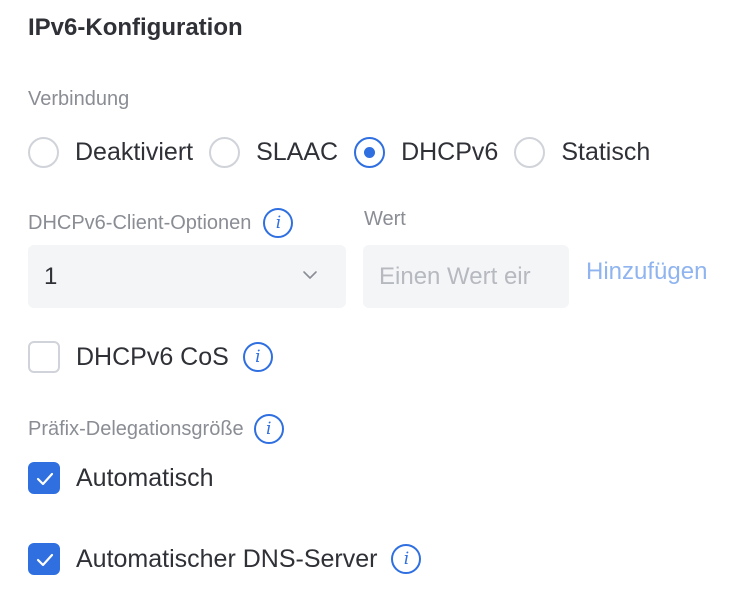  I want to click on prefix-auto-checkbox, so click(44, 478).